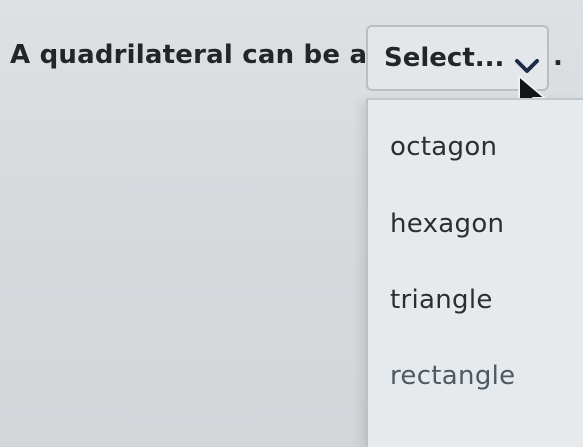  What do you see at coordinates (485, 224) in the screenshot?
I see `option-hexagon: hexagon` at bounding box center [485, 224].